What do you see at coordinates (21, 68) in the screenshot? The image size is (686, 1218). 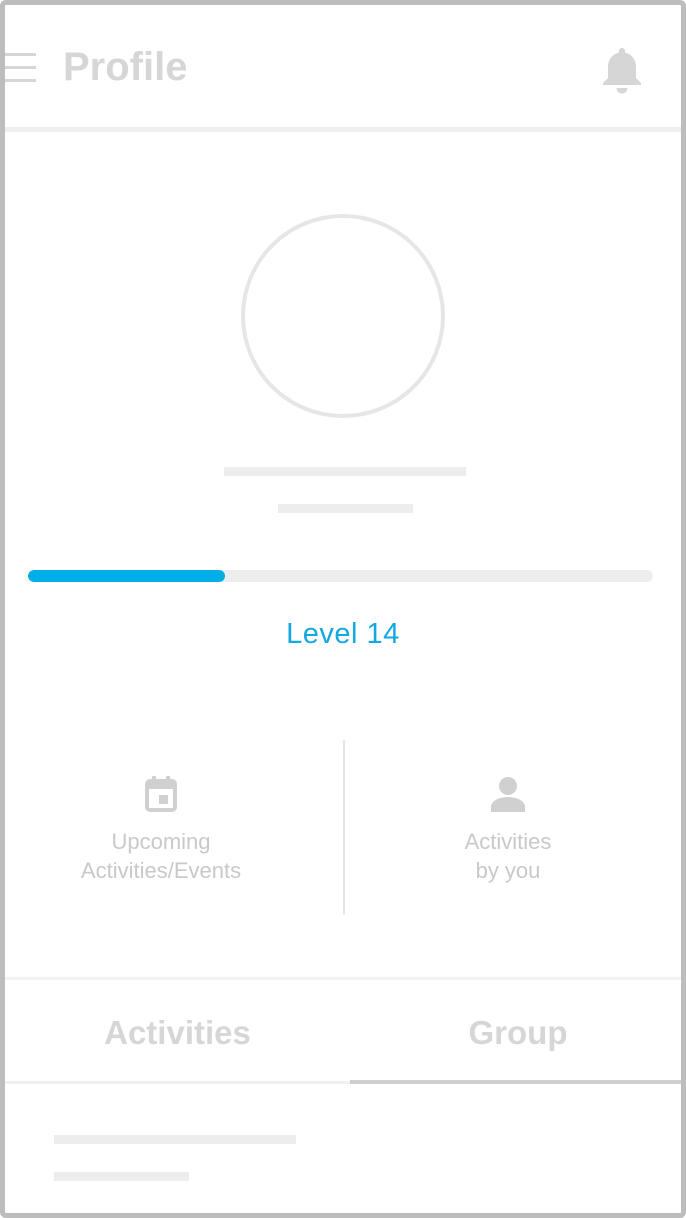 I see `hamburger-menu-icon` at bounding box center [21, 68].